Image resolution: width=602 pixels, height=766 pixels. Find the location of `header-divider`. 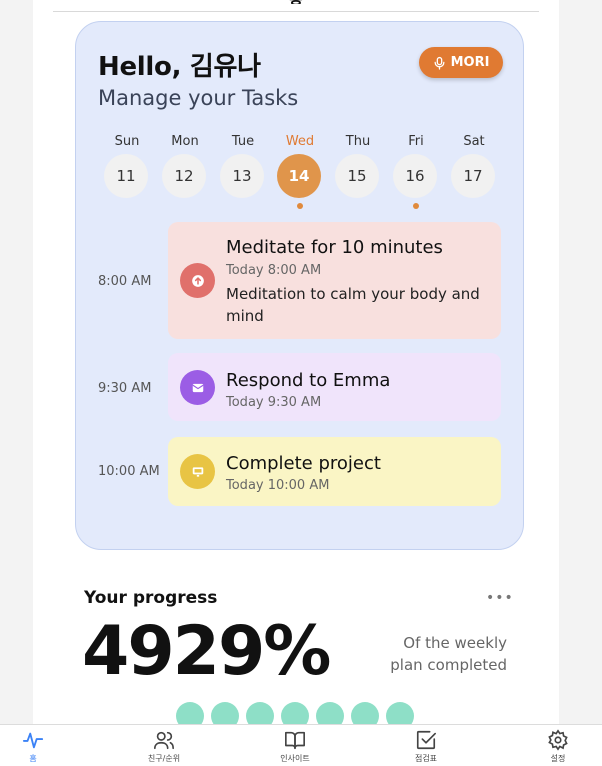

header-divider is located at coordinates (296, 11).